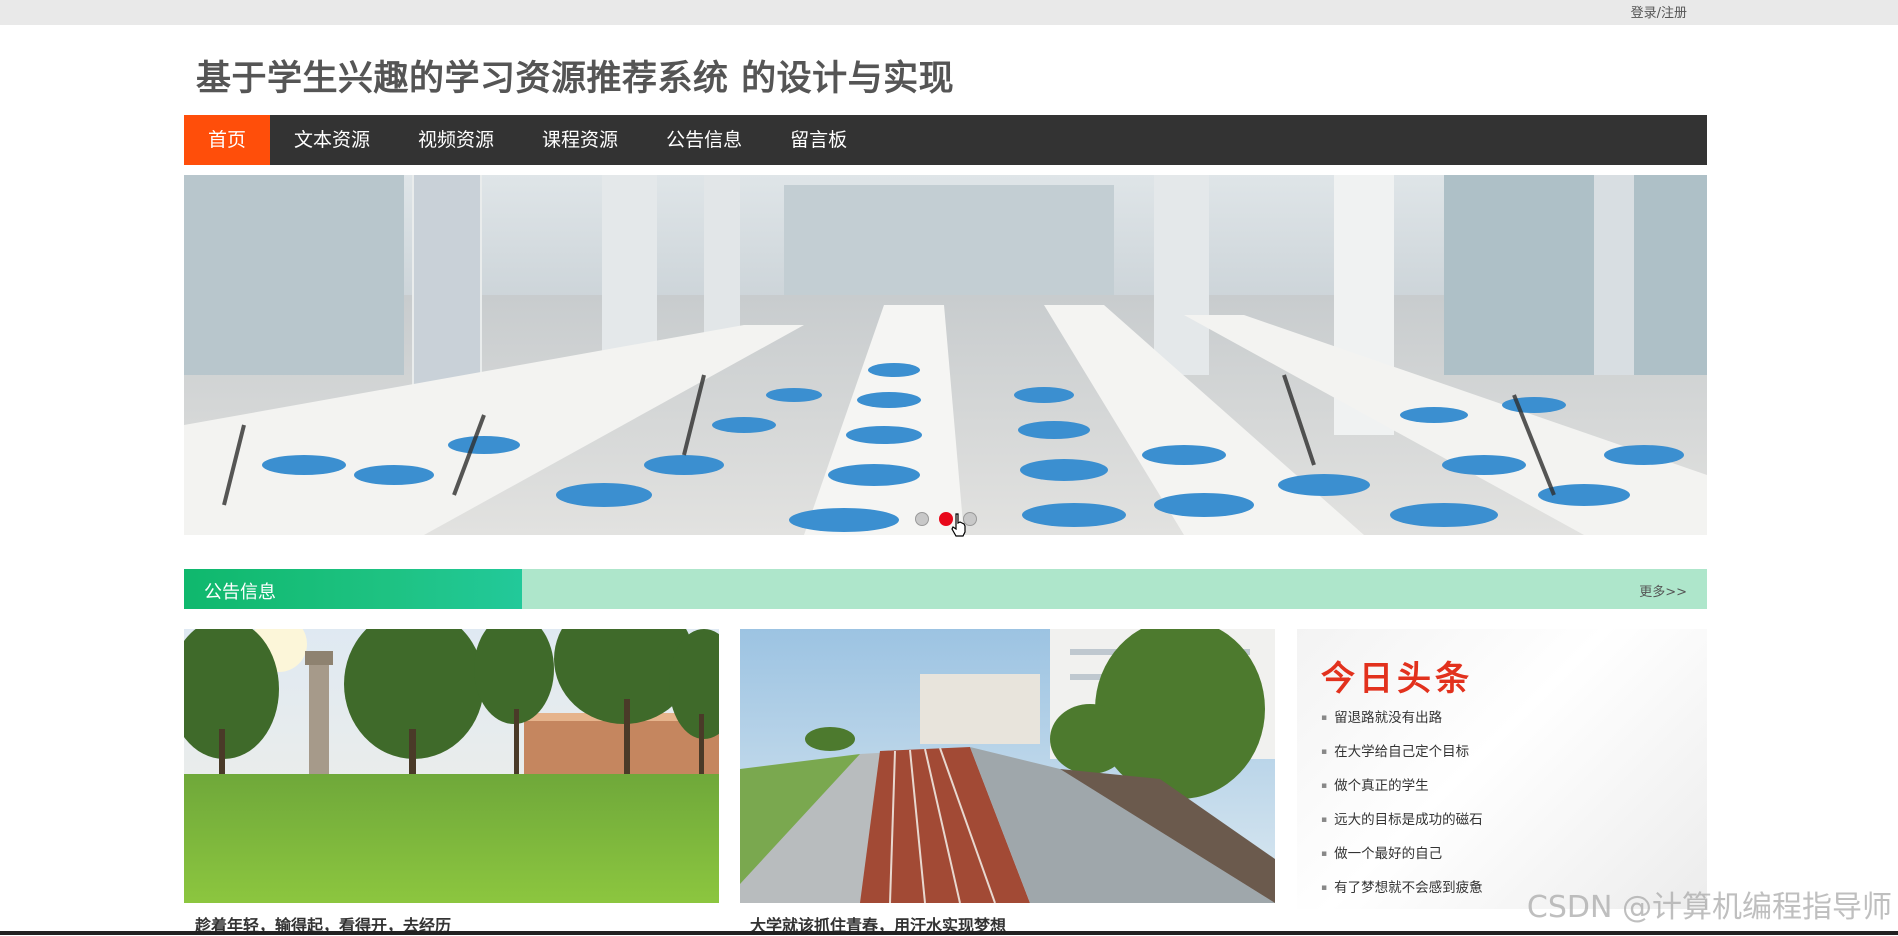 The height and width of the screenshot is (936, 1898). Describe the element at coordinates (575, 79) in the screenshot. I see `site-title: 基于学生兴趣的学习资源推荐系统 的设计与实现` at that location.